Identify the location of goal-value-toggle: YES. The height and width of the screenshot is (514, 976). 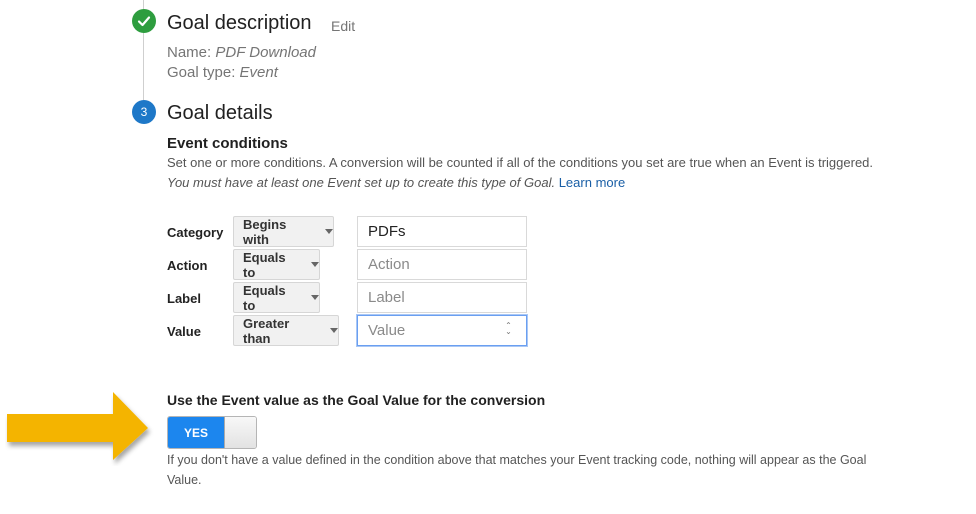
(212, 432).